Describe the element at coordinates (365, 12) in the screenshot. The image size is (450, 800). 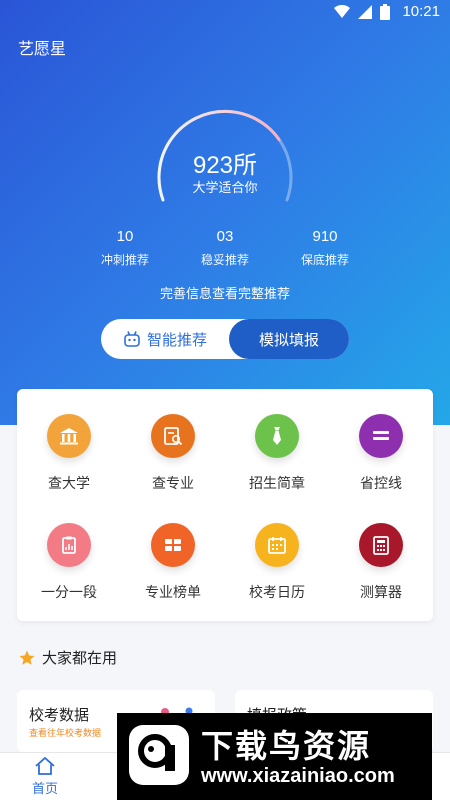
I see `signal-icon` at that location.